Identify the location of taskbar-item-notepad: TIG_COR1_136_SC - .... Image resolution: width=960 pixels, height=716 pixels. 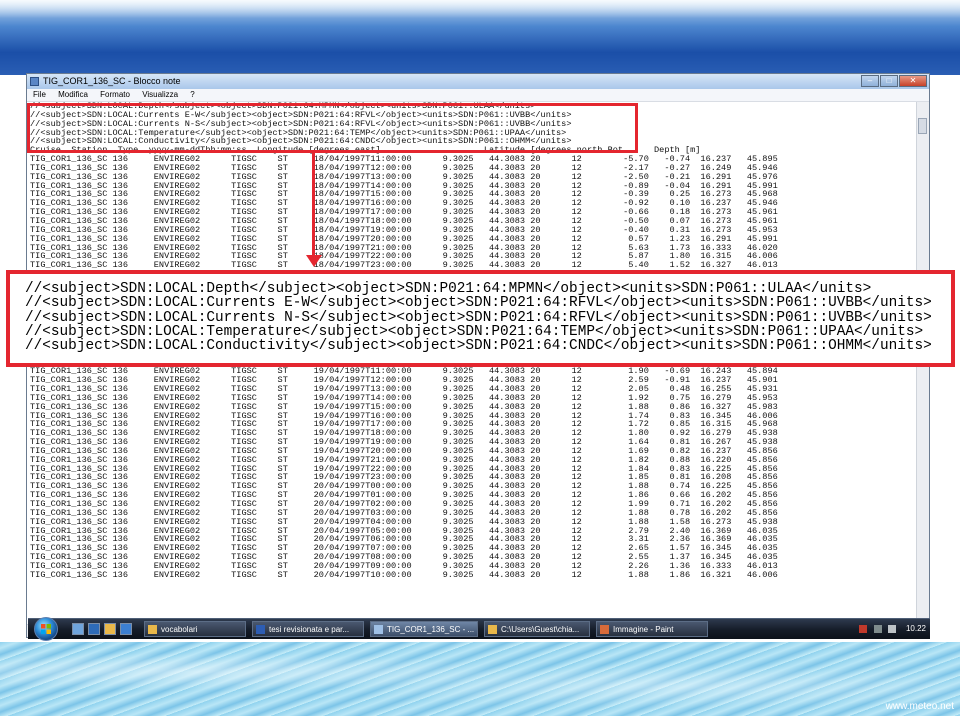
(424, 629).